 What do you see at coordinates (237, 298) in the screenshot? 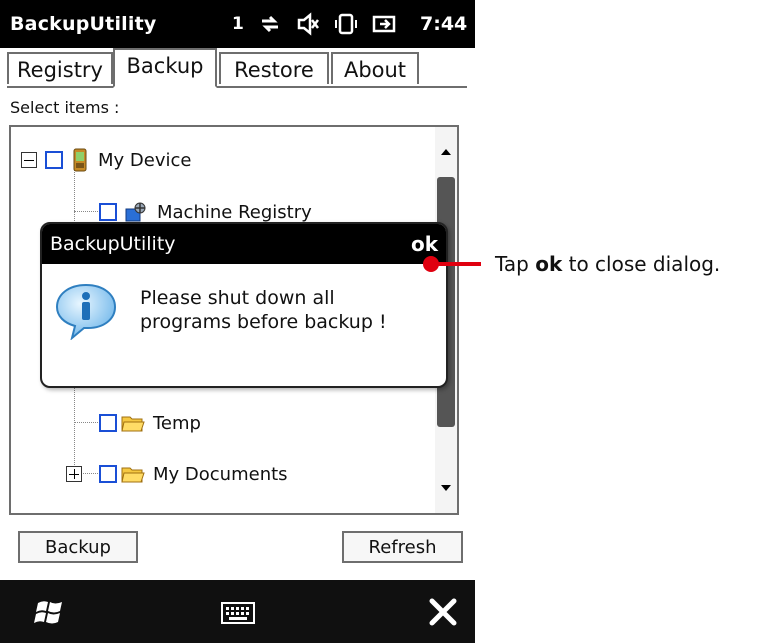
I see `dialog-message-line: Please shut down all` at bounding box center [237, 298].